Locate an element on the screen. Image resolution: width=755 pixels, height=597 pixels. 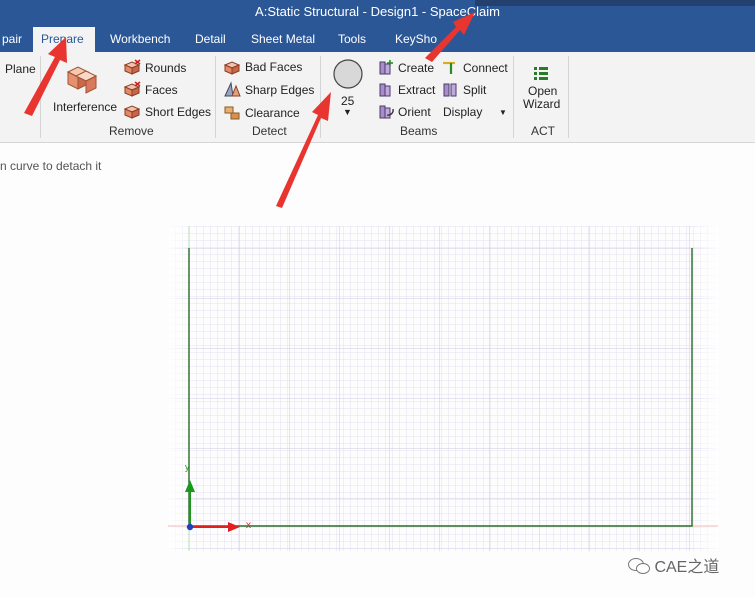
interference-button: Interference is located at coordinates (85, 107).